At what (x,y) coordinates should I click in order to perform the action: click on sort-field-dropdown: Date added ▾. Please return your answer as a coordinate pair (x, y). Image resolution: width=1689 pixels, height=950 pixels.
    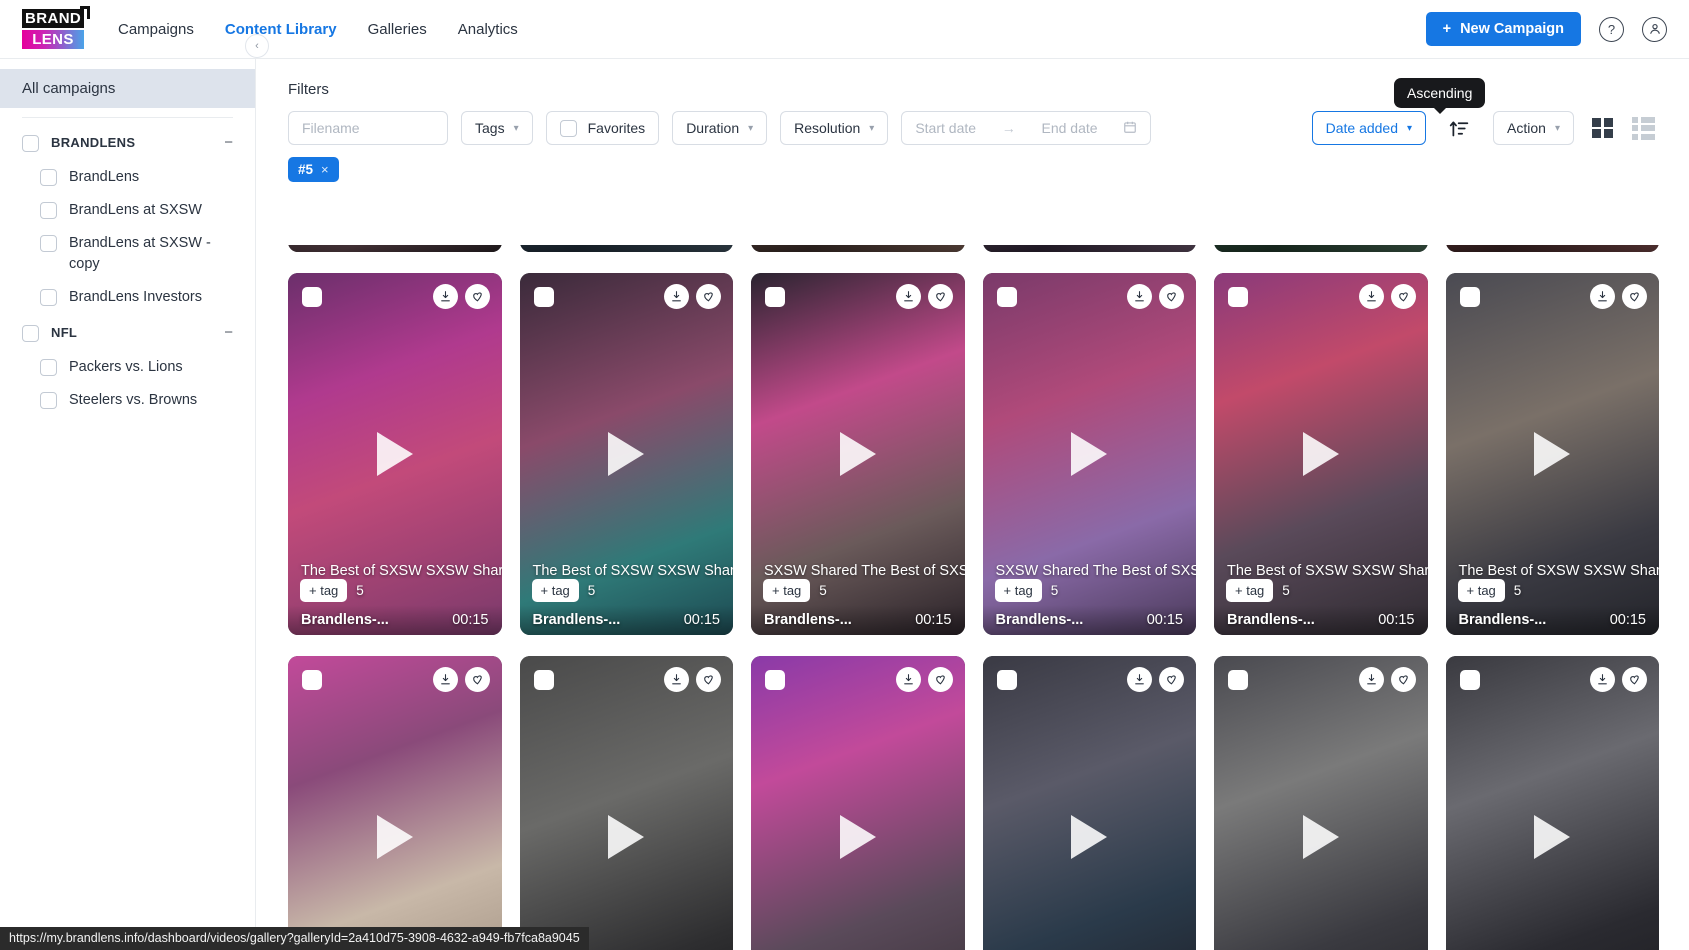
    Looking at the image, I should click on (1369, 128).